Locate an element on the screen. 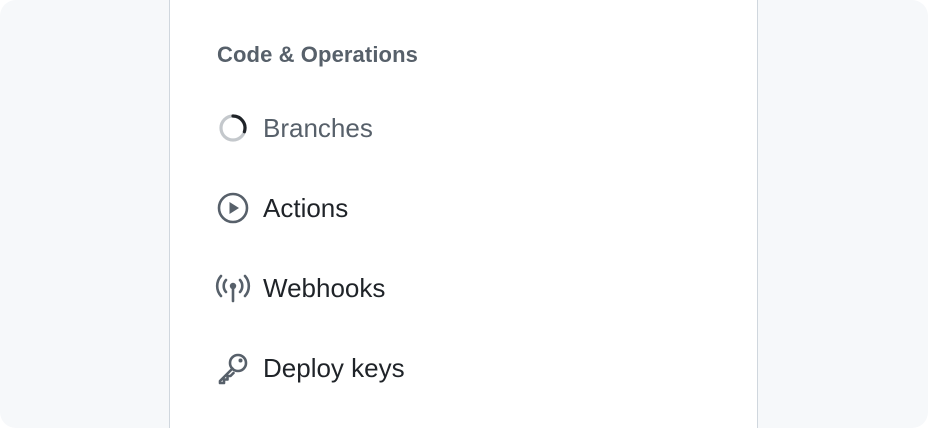 This screenshot has width=928, height=428. sidebar-item-deploy-keys: Deploy keys is located at coordinates (465, 368).